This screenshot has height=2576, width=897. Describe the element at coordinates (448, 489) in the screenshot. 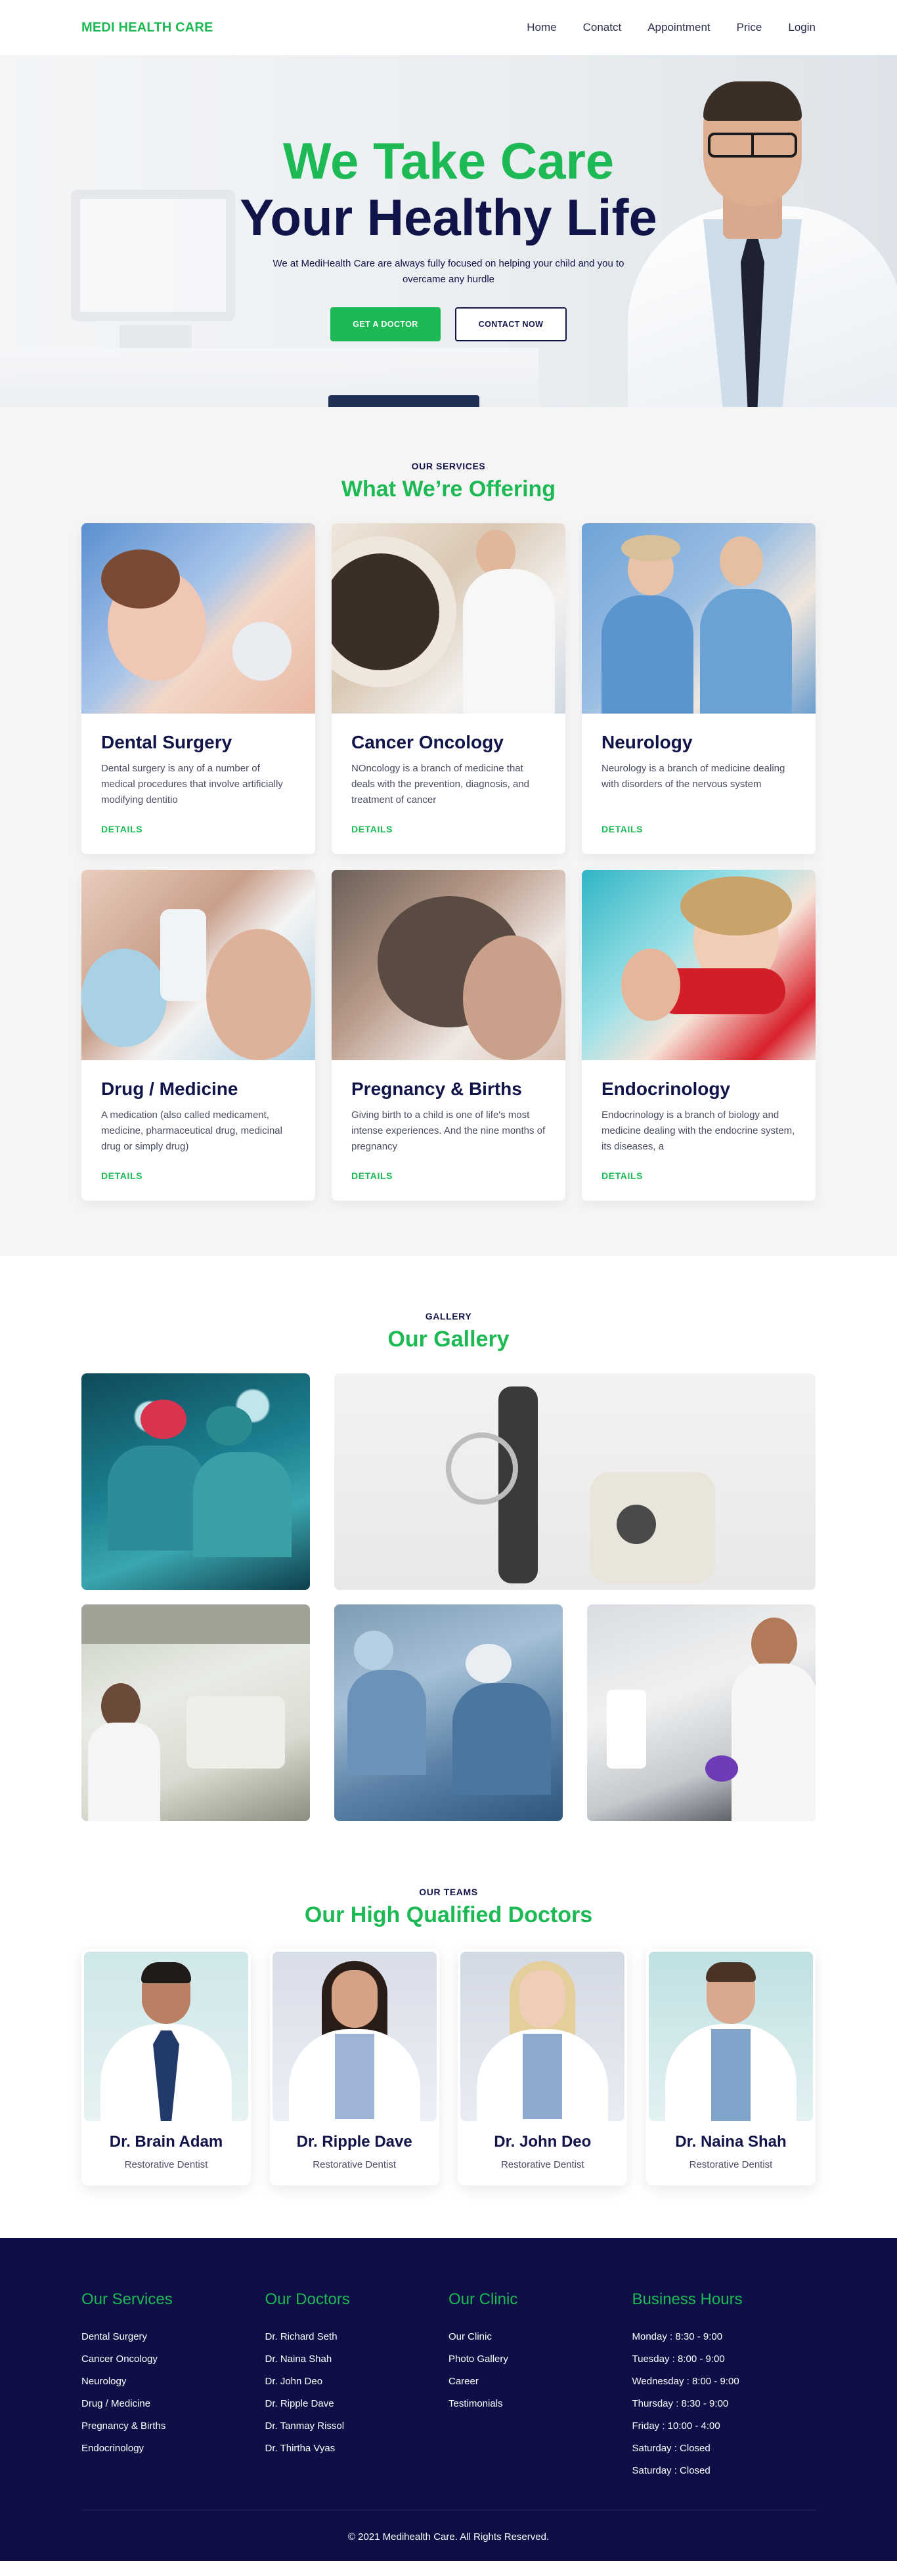

I see `services-title: What We’re Offering` at that location.